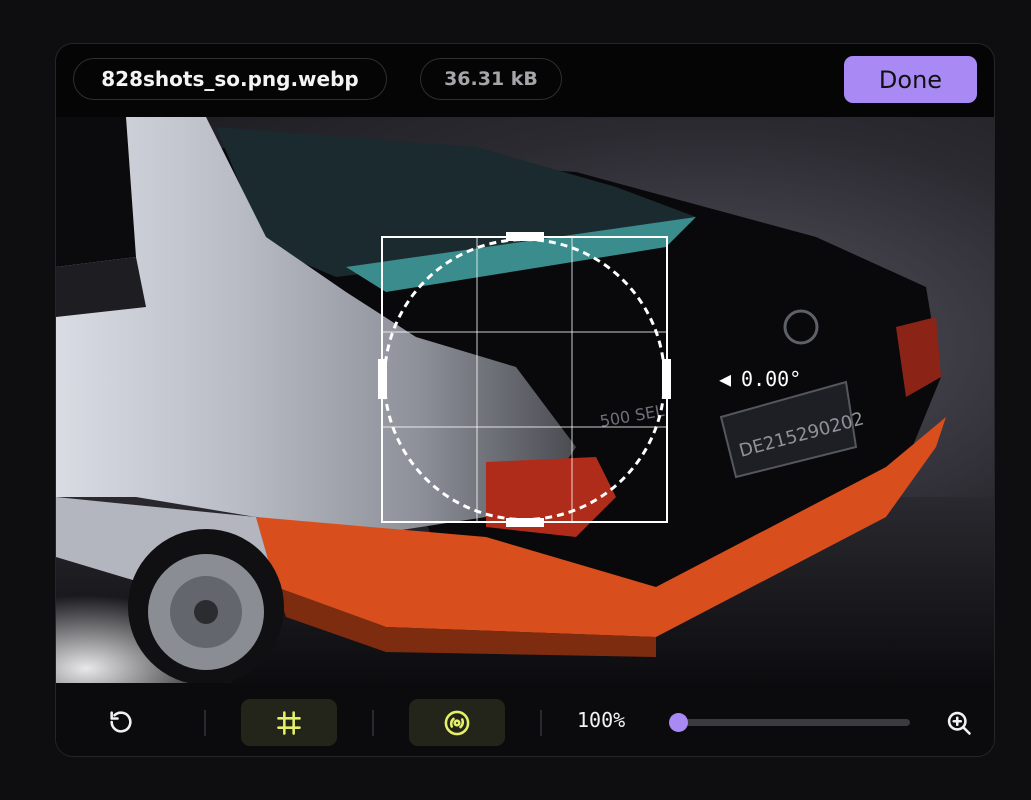 This screenshot has width=1031, height=800. What do you see at coordinates (524, 379) in the screenshot?
I see `crop-circle-mask` at bounding box center [524, 379].